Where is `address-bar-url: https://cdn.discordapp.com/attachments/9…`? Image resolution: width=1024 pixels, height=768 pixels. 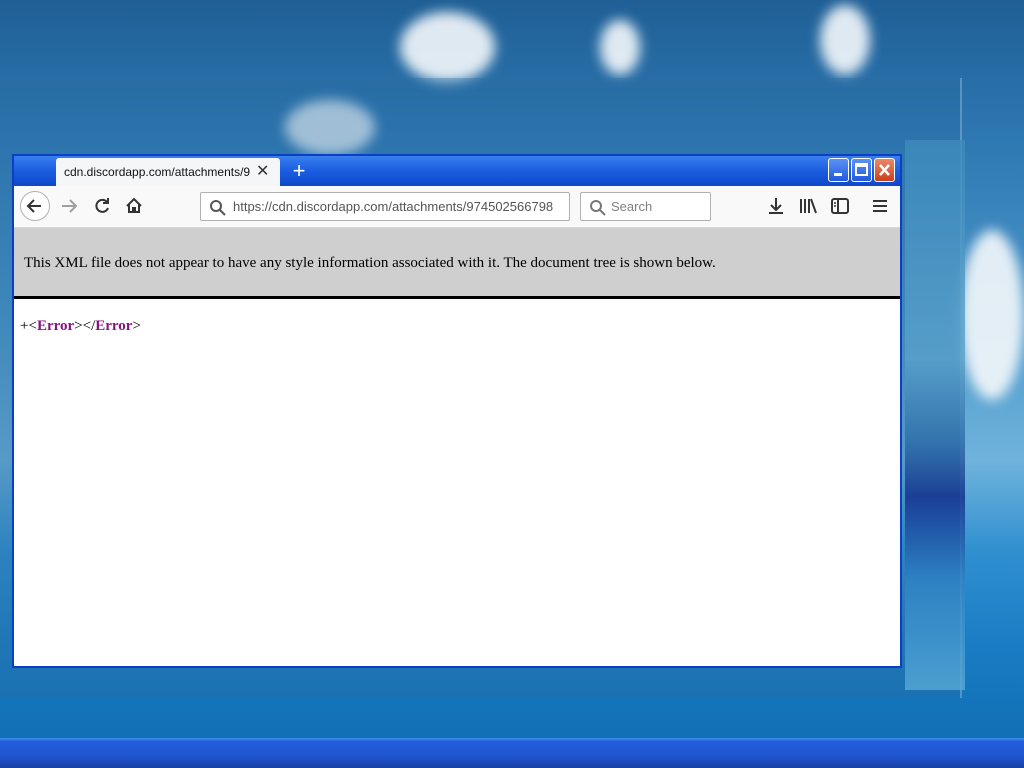 address-bar-url: https://cdn.discordapp.com/attachments/9… is located at coordinates (393, 206).